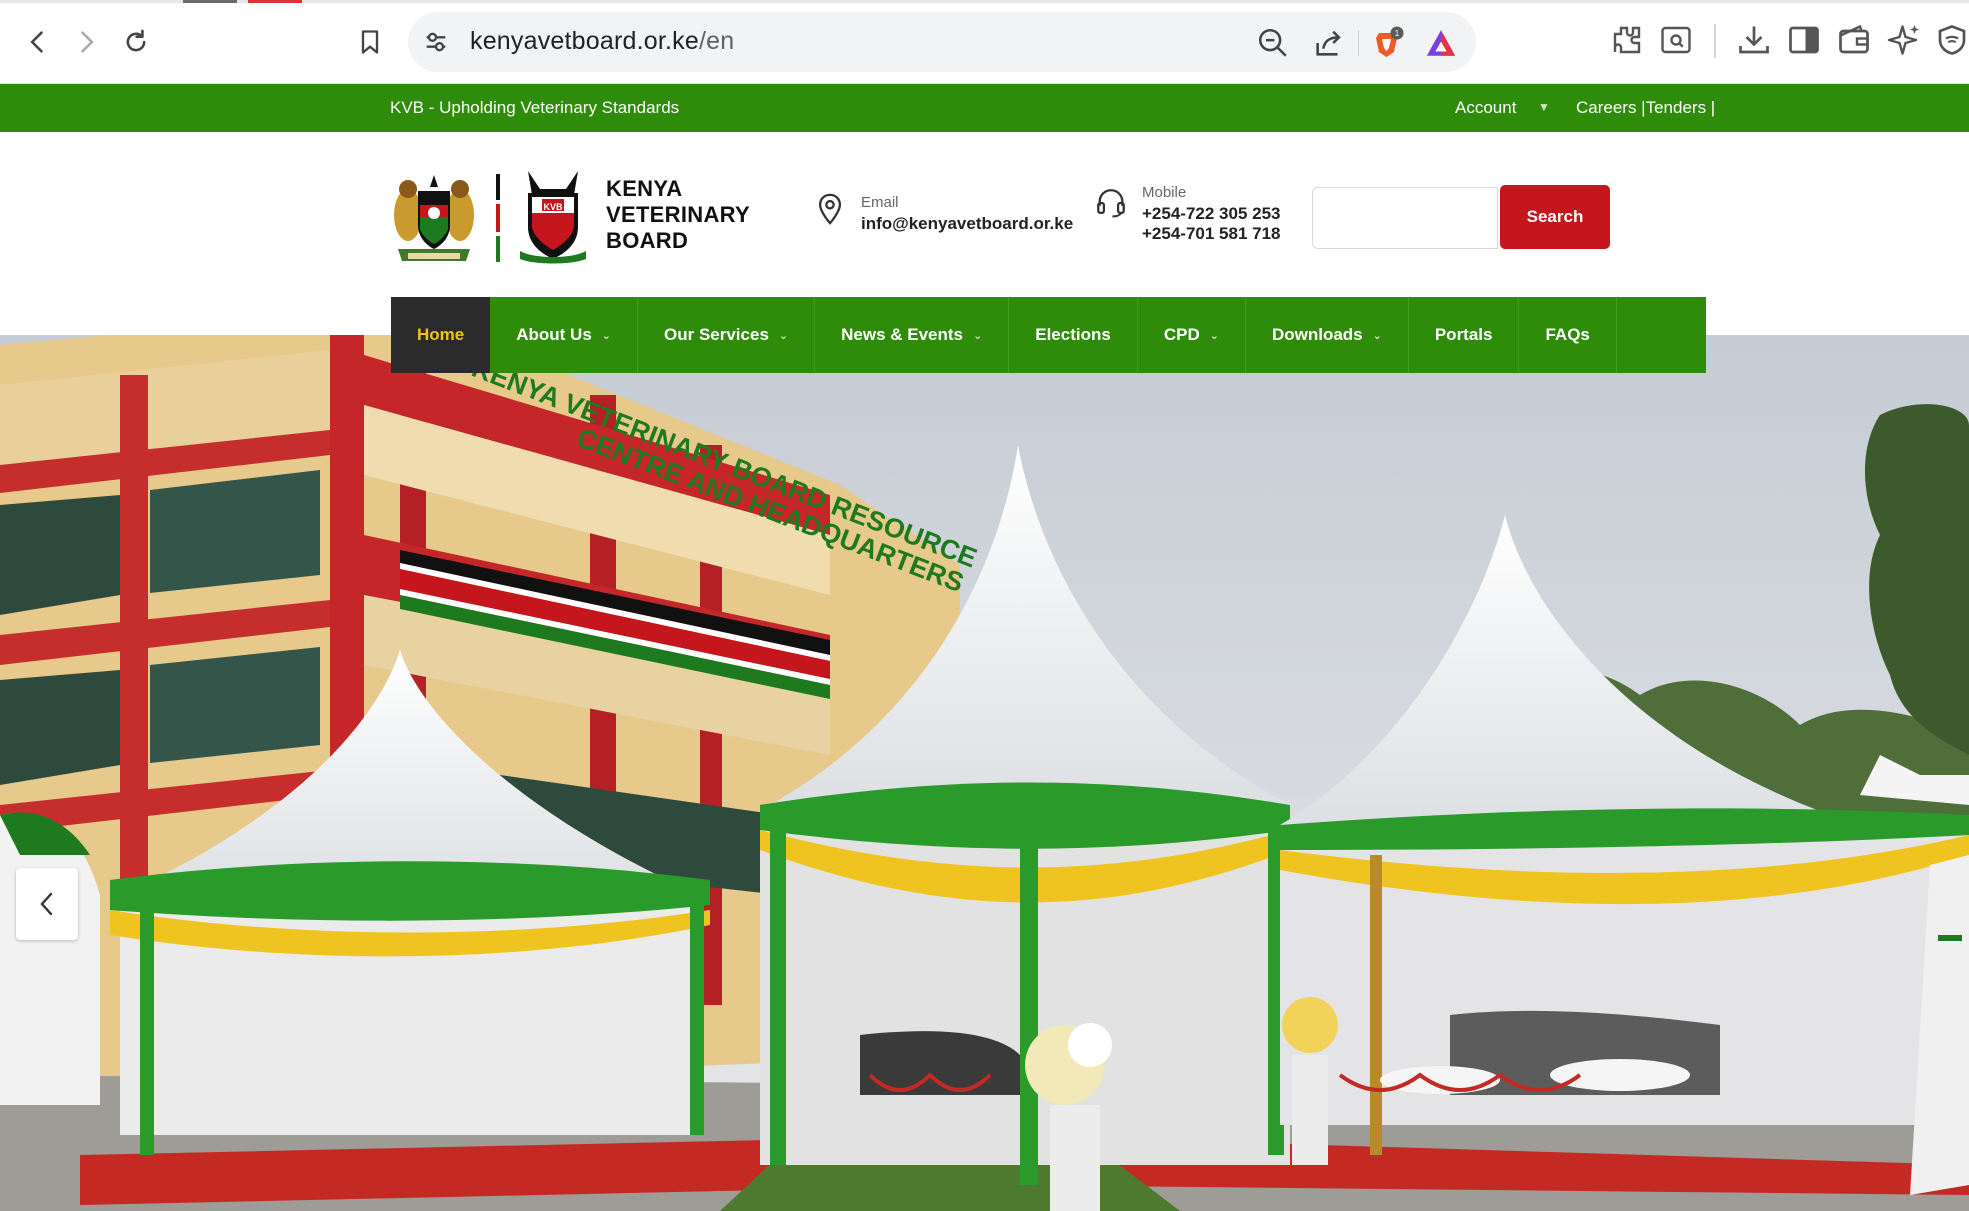 The width and height of the screenshot is (1969, 1211). I want to click on site-search-input, so click(1405, 218).